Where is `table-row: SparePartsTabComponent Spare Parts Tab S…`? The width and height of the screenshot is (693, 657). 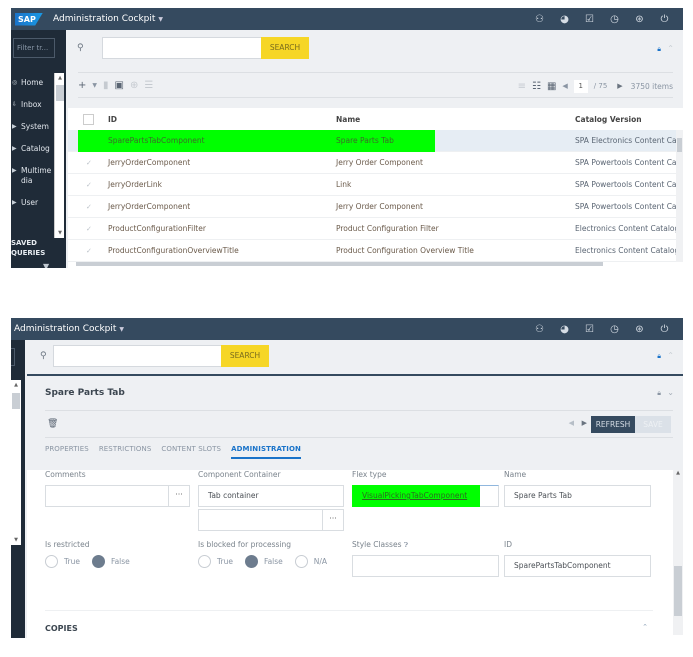
table-row: SparePartsTabComponent Spare Parts Tab S… is located at coordinates (375, 141).